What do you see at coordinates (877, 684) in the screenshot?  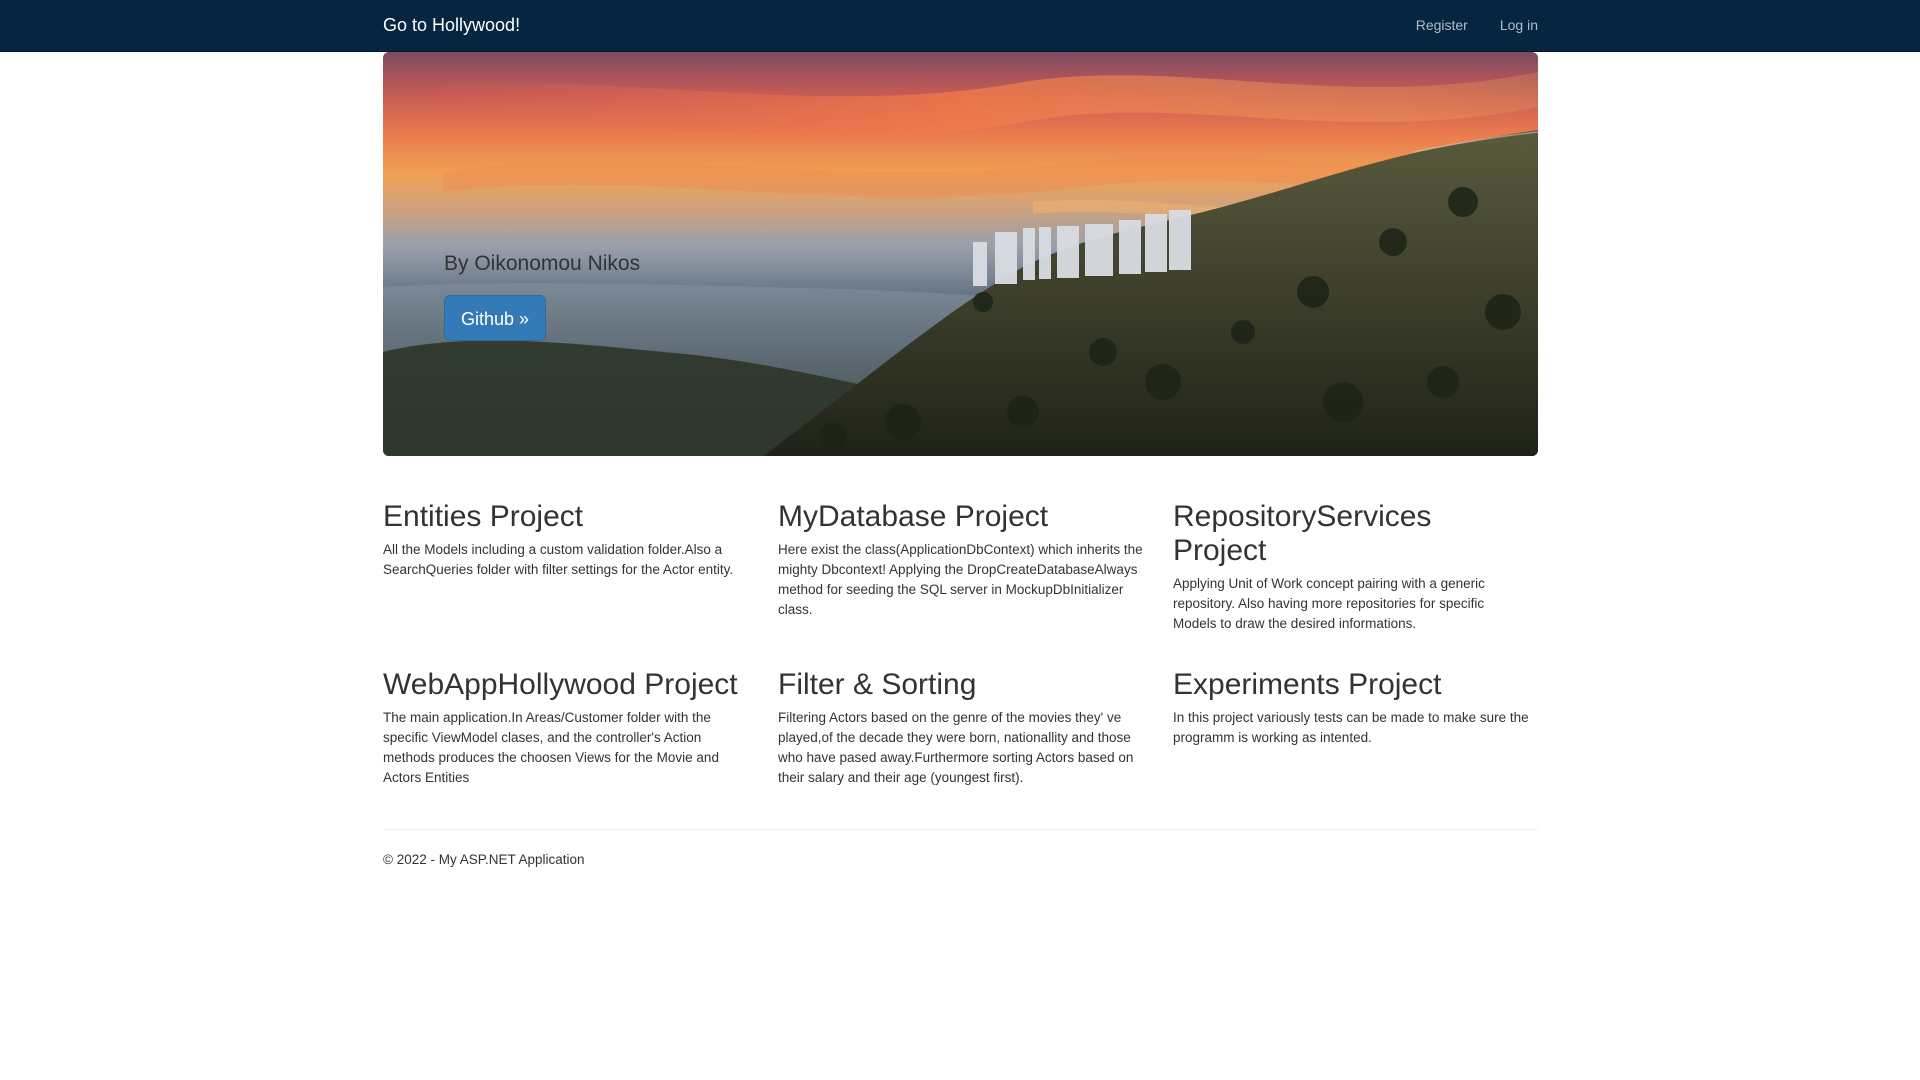 I see `project-title: Filter & Sorting` at bounding box center [877, 684].